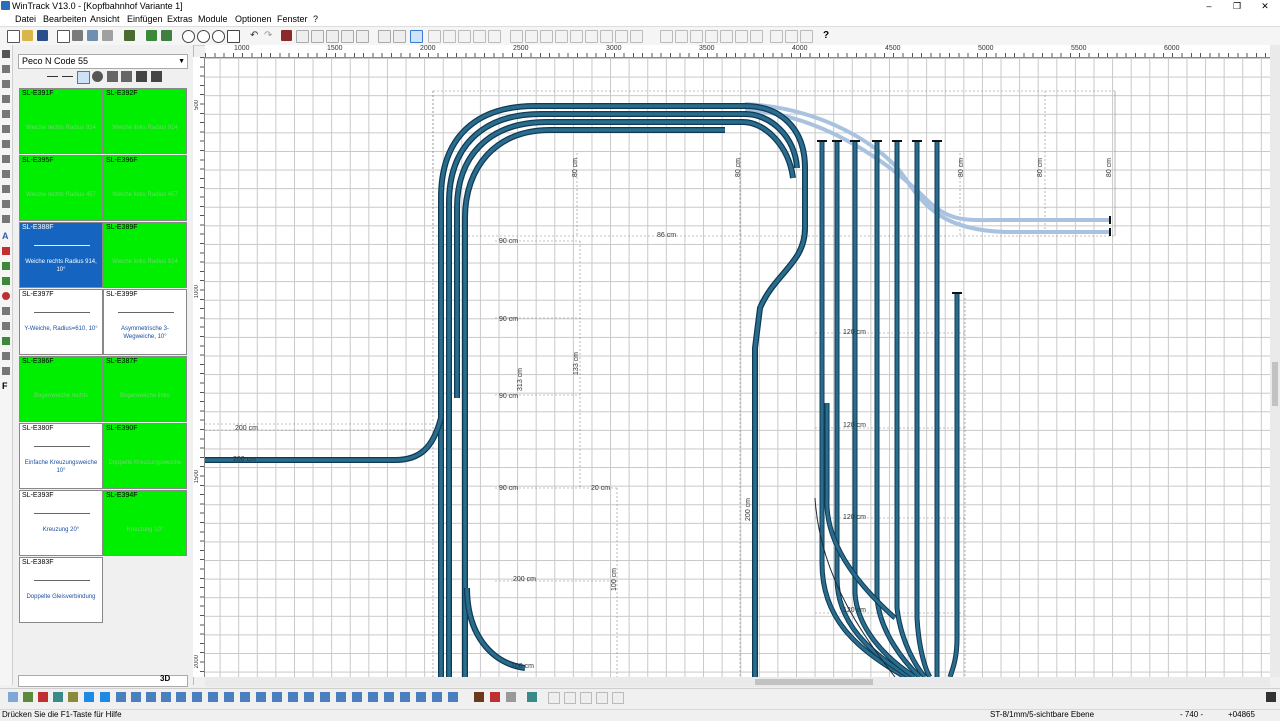 This screenshot has height=721, width=1280. I want to click on layer-9-icon, so click(136, 697).